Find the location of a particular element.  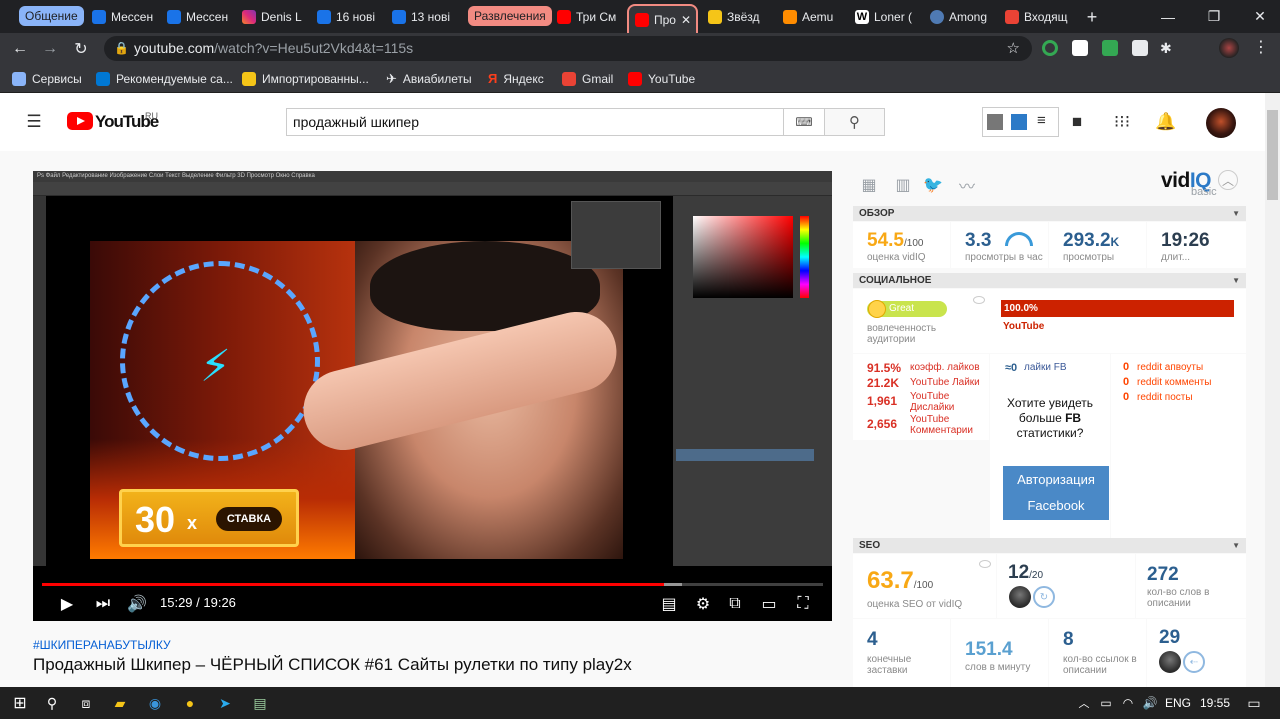

stat-value: 21.2K is located at coordinates (883, 383).